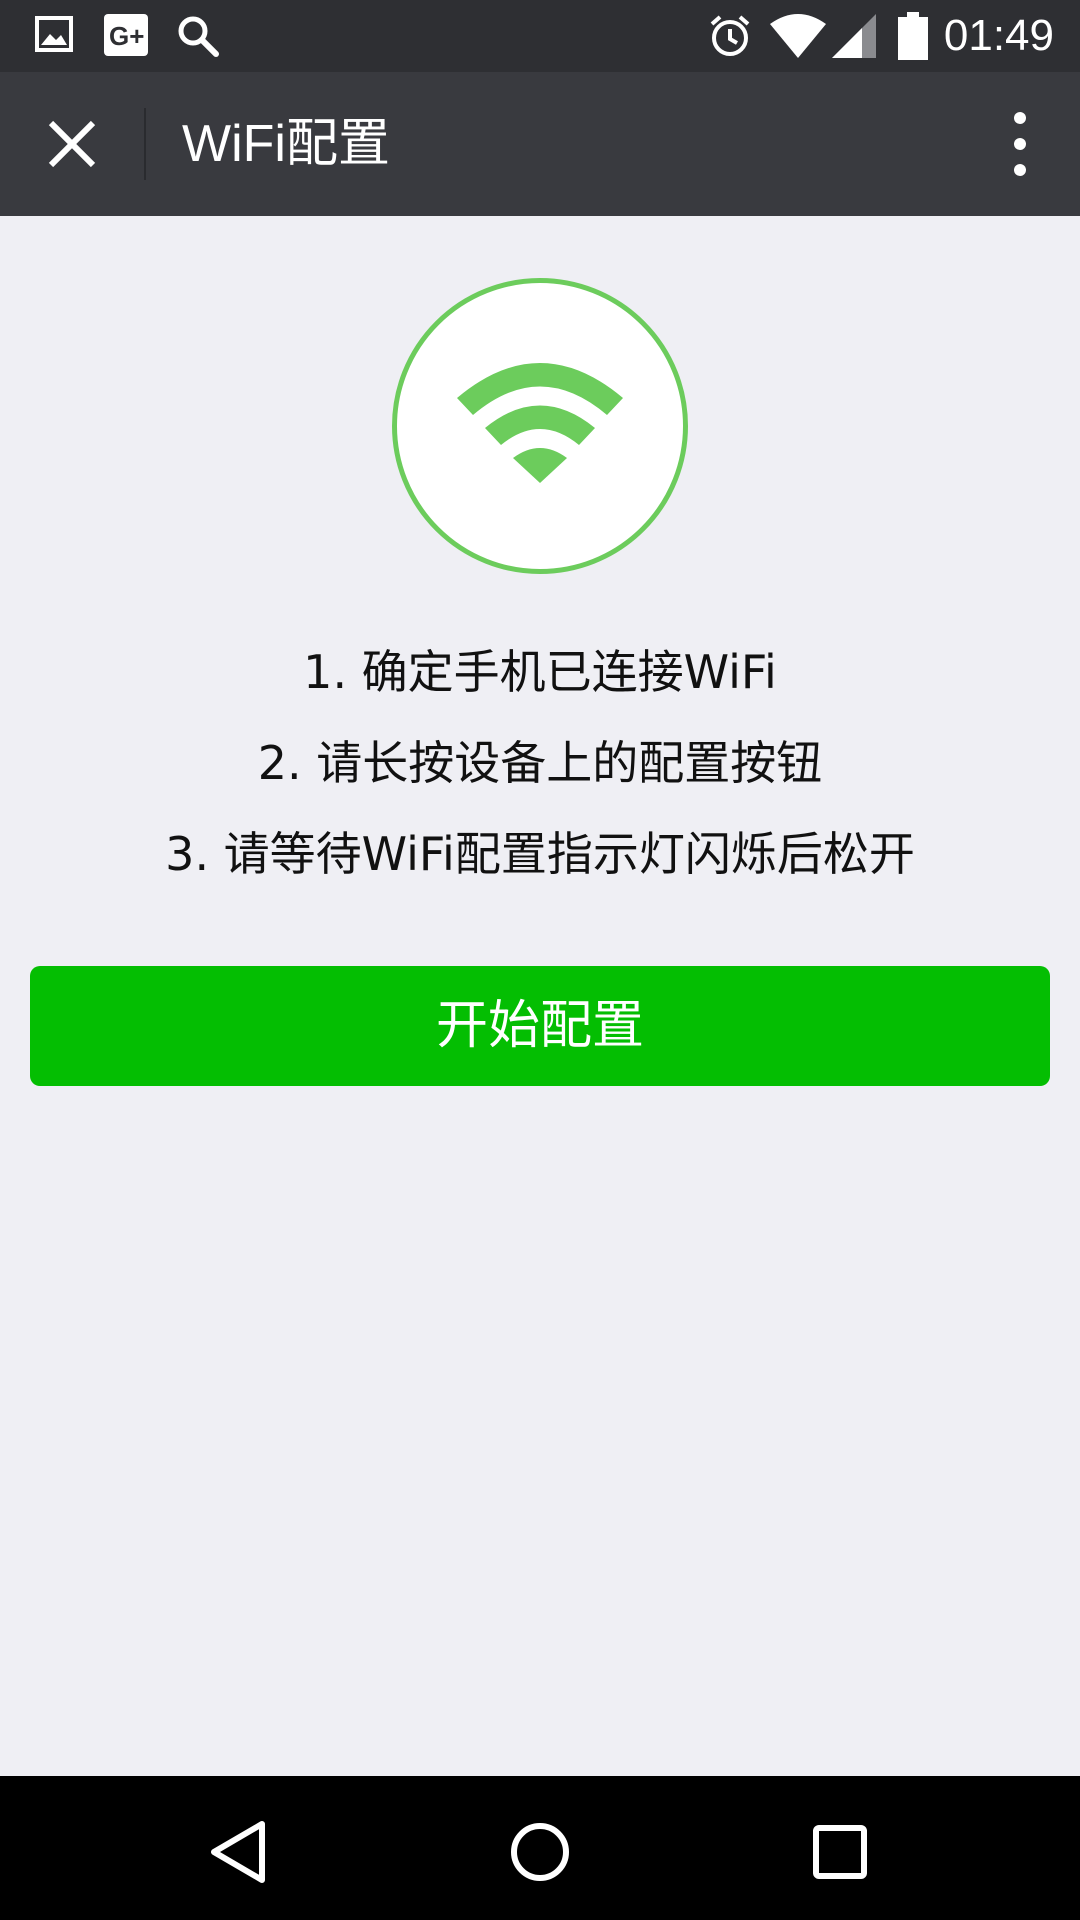 This screenshot has width=1080, height=1920. Describe the element at coordinates (540, 426) in the screenshot. I see `wifi-hero` at that location.